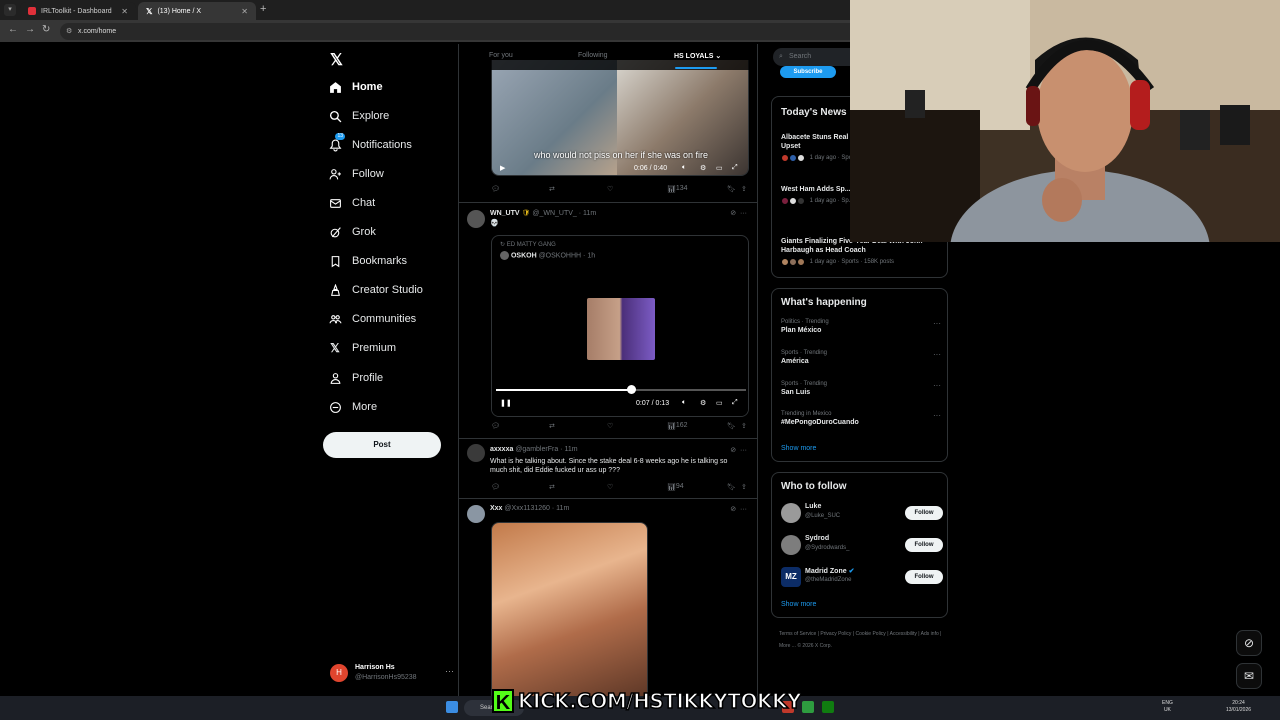  What do you see at coordinates (501, 55) in the screenshot?
I see `tab-for-you: For you` at bounding box center [501, 55].